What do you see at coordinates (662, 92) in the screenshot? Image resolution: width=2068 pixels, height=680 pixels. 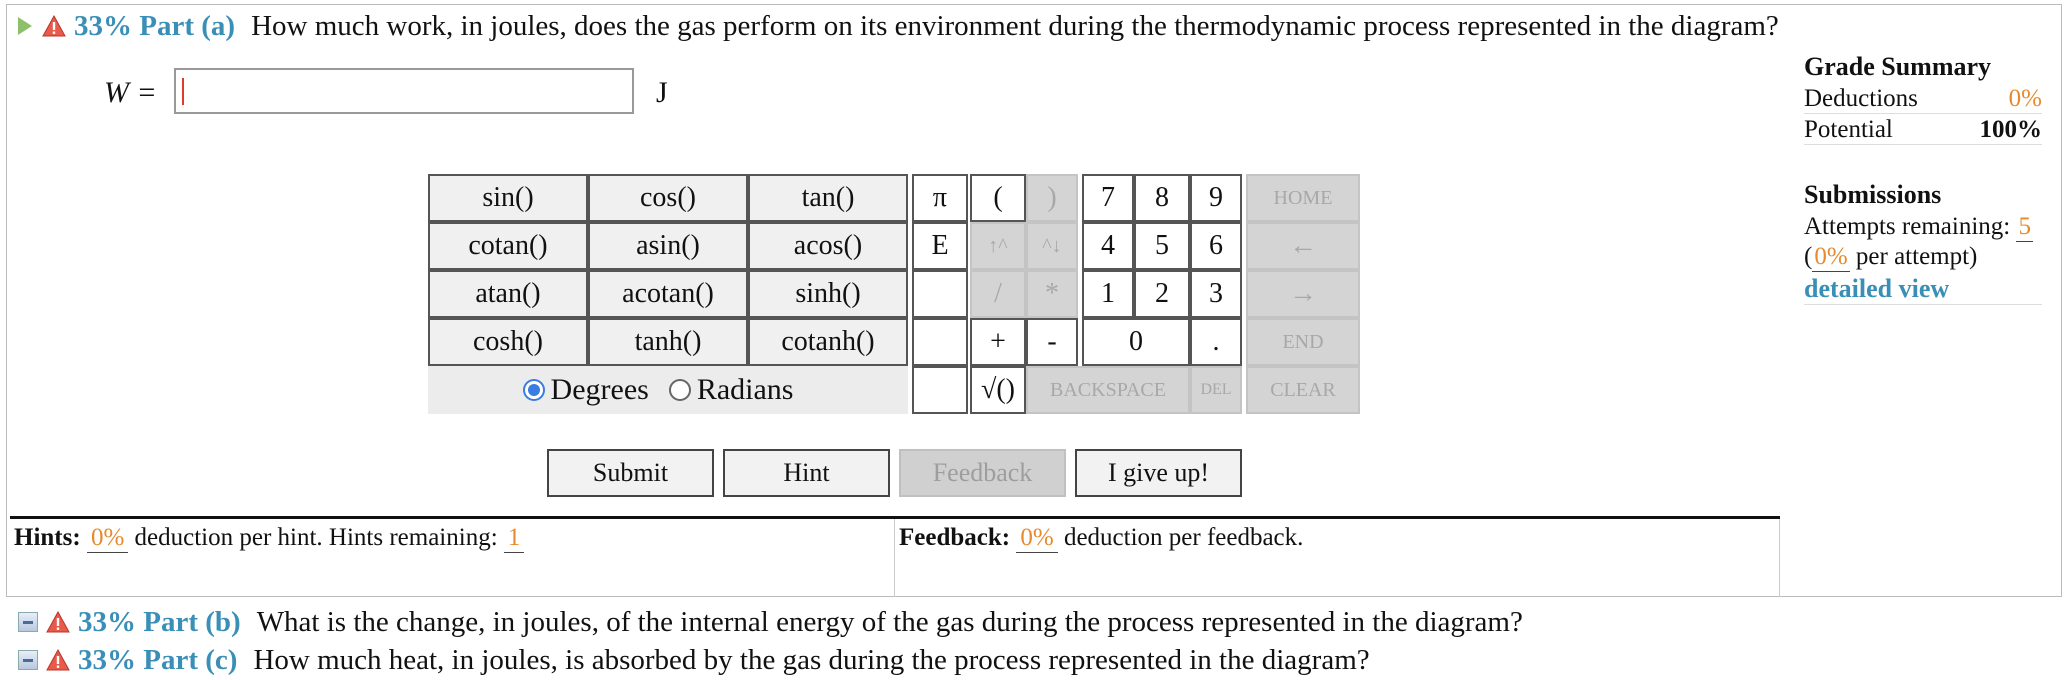 I see `answer-unit: J` at bounding box center [662, 92].